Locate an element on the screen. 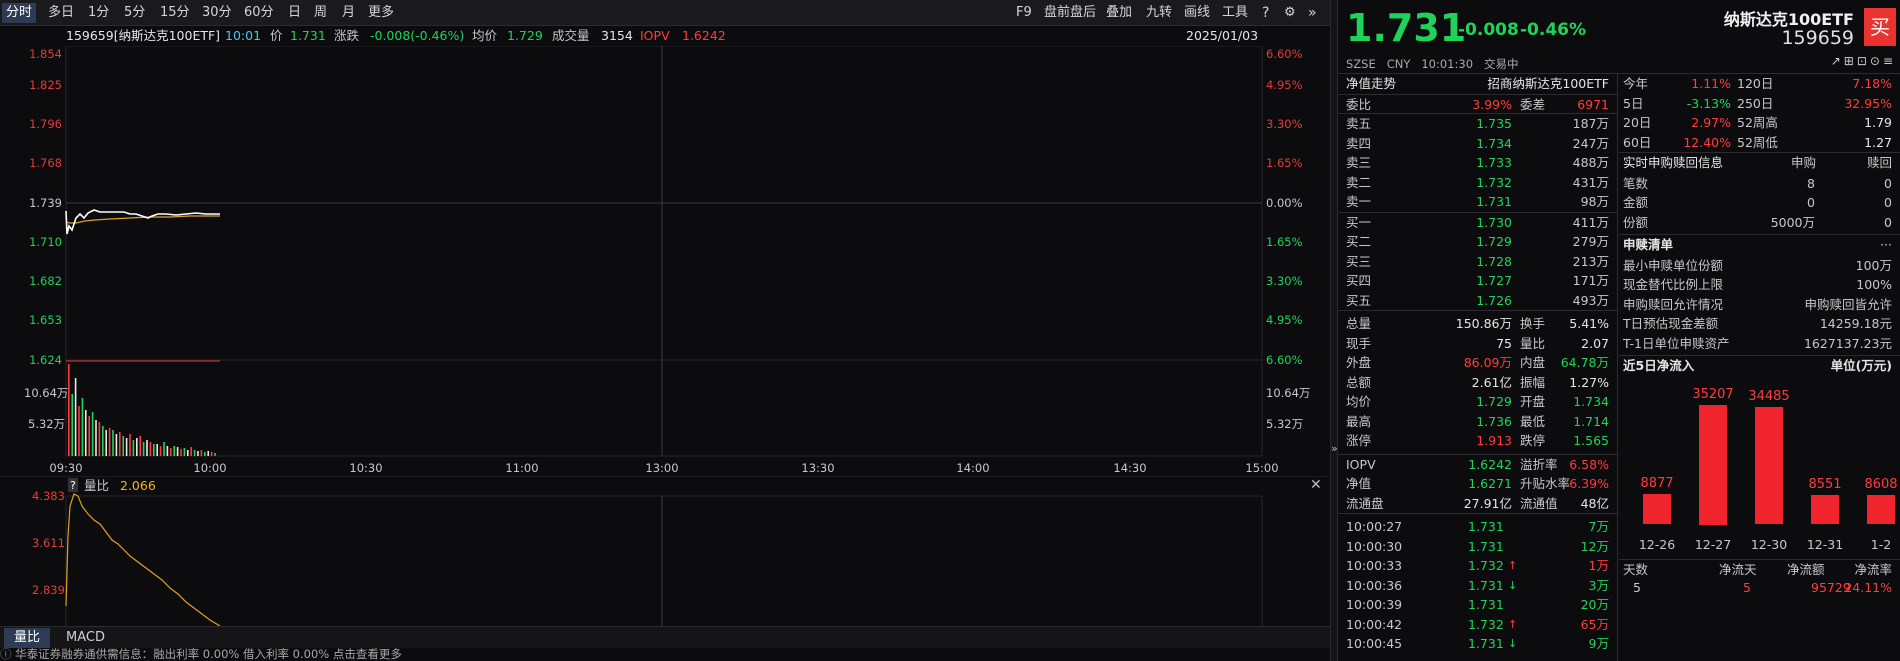 Image resolution: width=1900 pixels, height=661 pixels. list-value: 100万 is located at coordinates (1873, 265).